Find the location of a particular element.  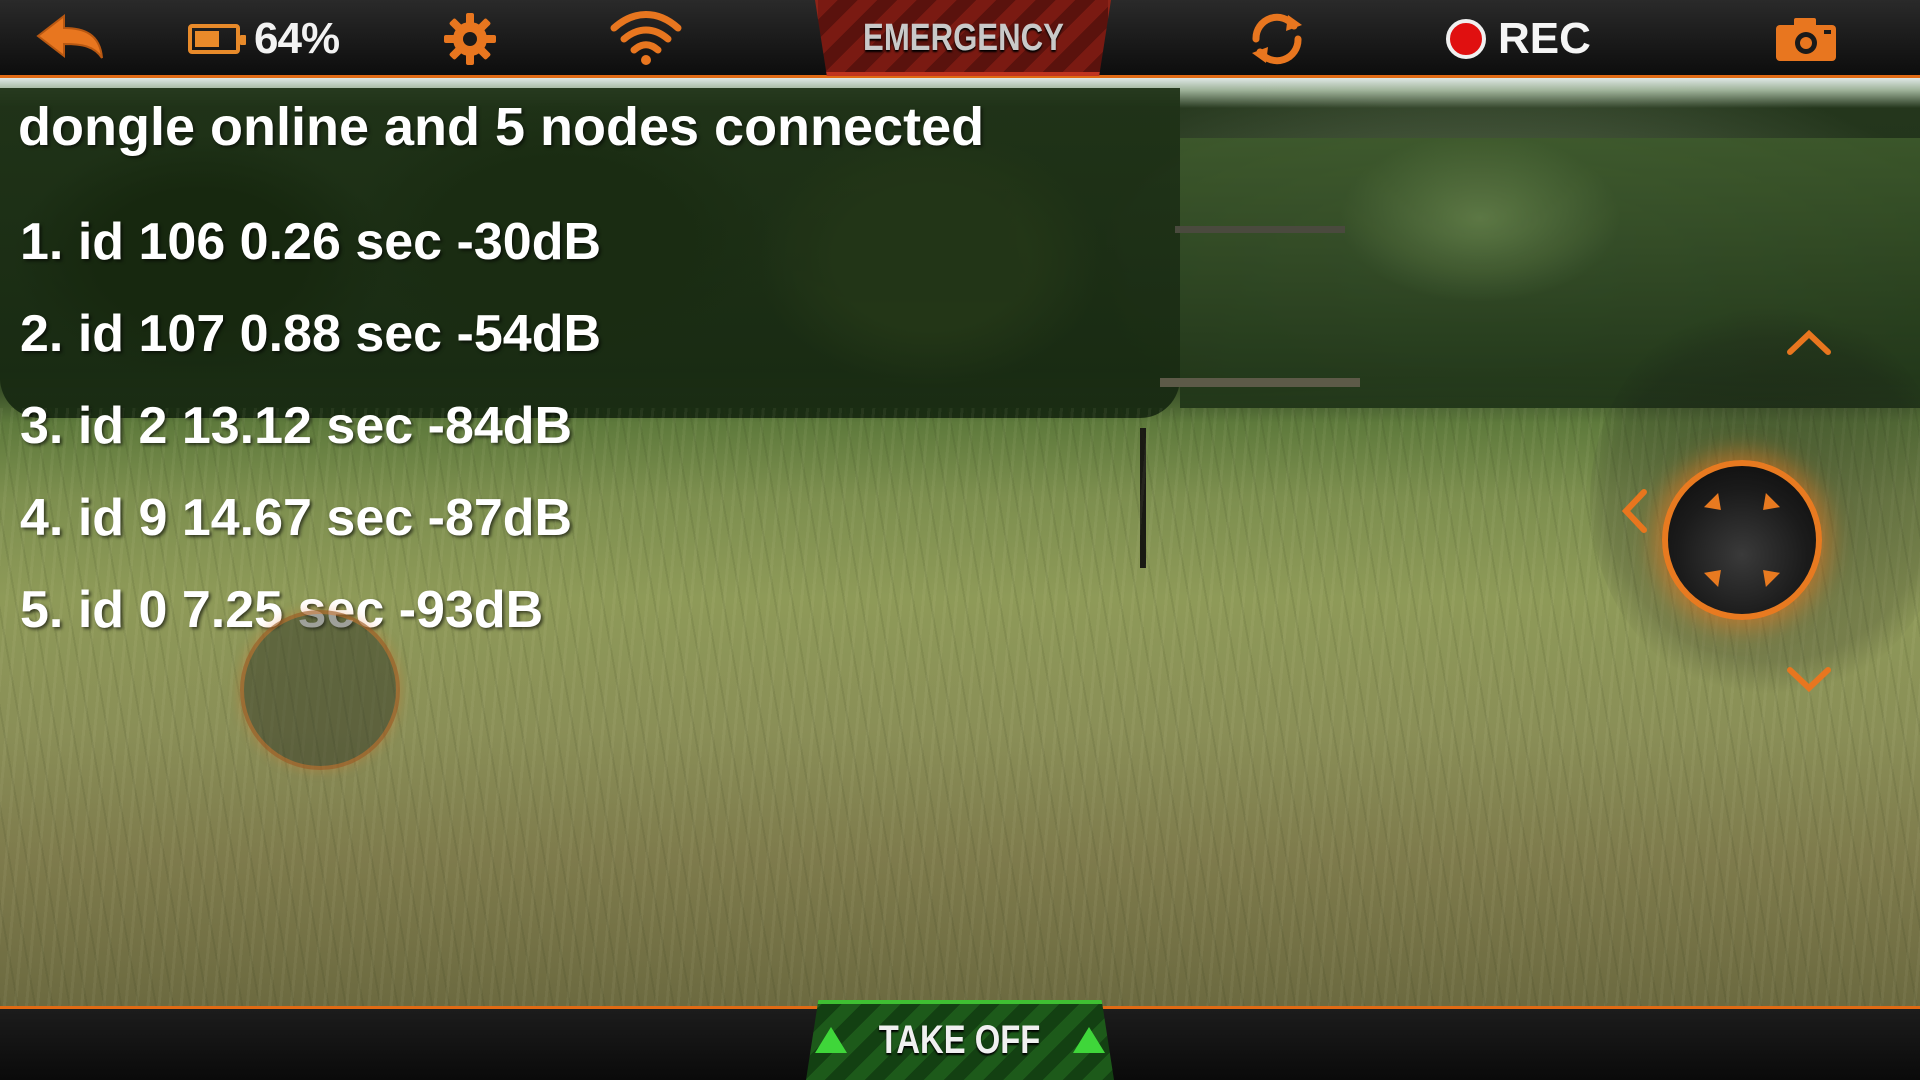

takeoff-label: TAKE OFF is located at coordinates (960, 1039).